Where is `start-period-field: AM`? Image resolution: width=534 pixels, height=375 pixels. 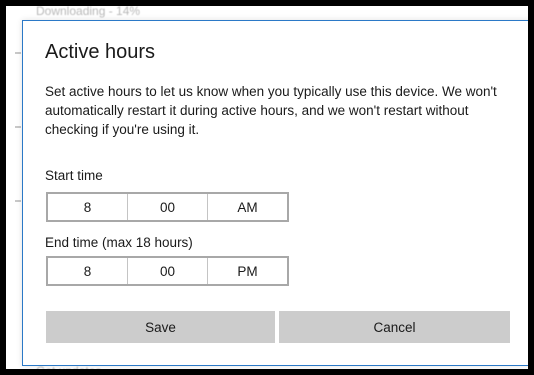 start-period-field: AM is located at coordinates (247, 207).